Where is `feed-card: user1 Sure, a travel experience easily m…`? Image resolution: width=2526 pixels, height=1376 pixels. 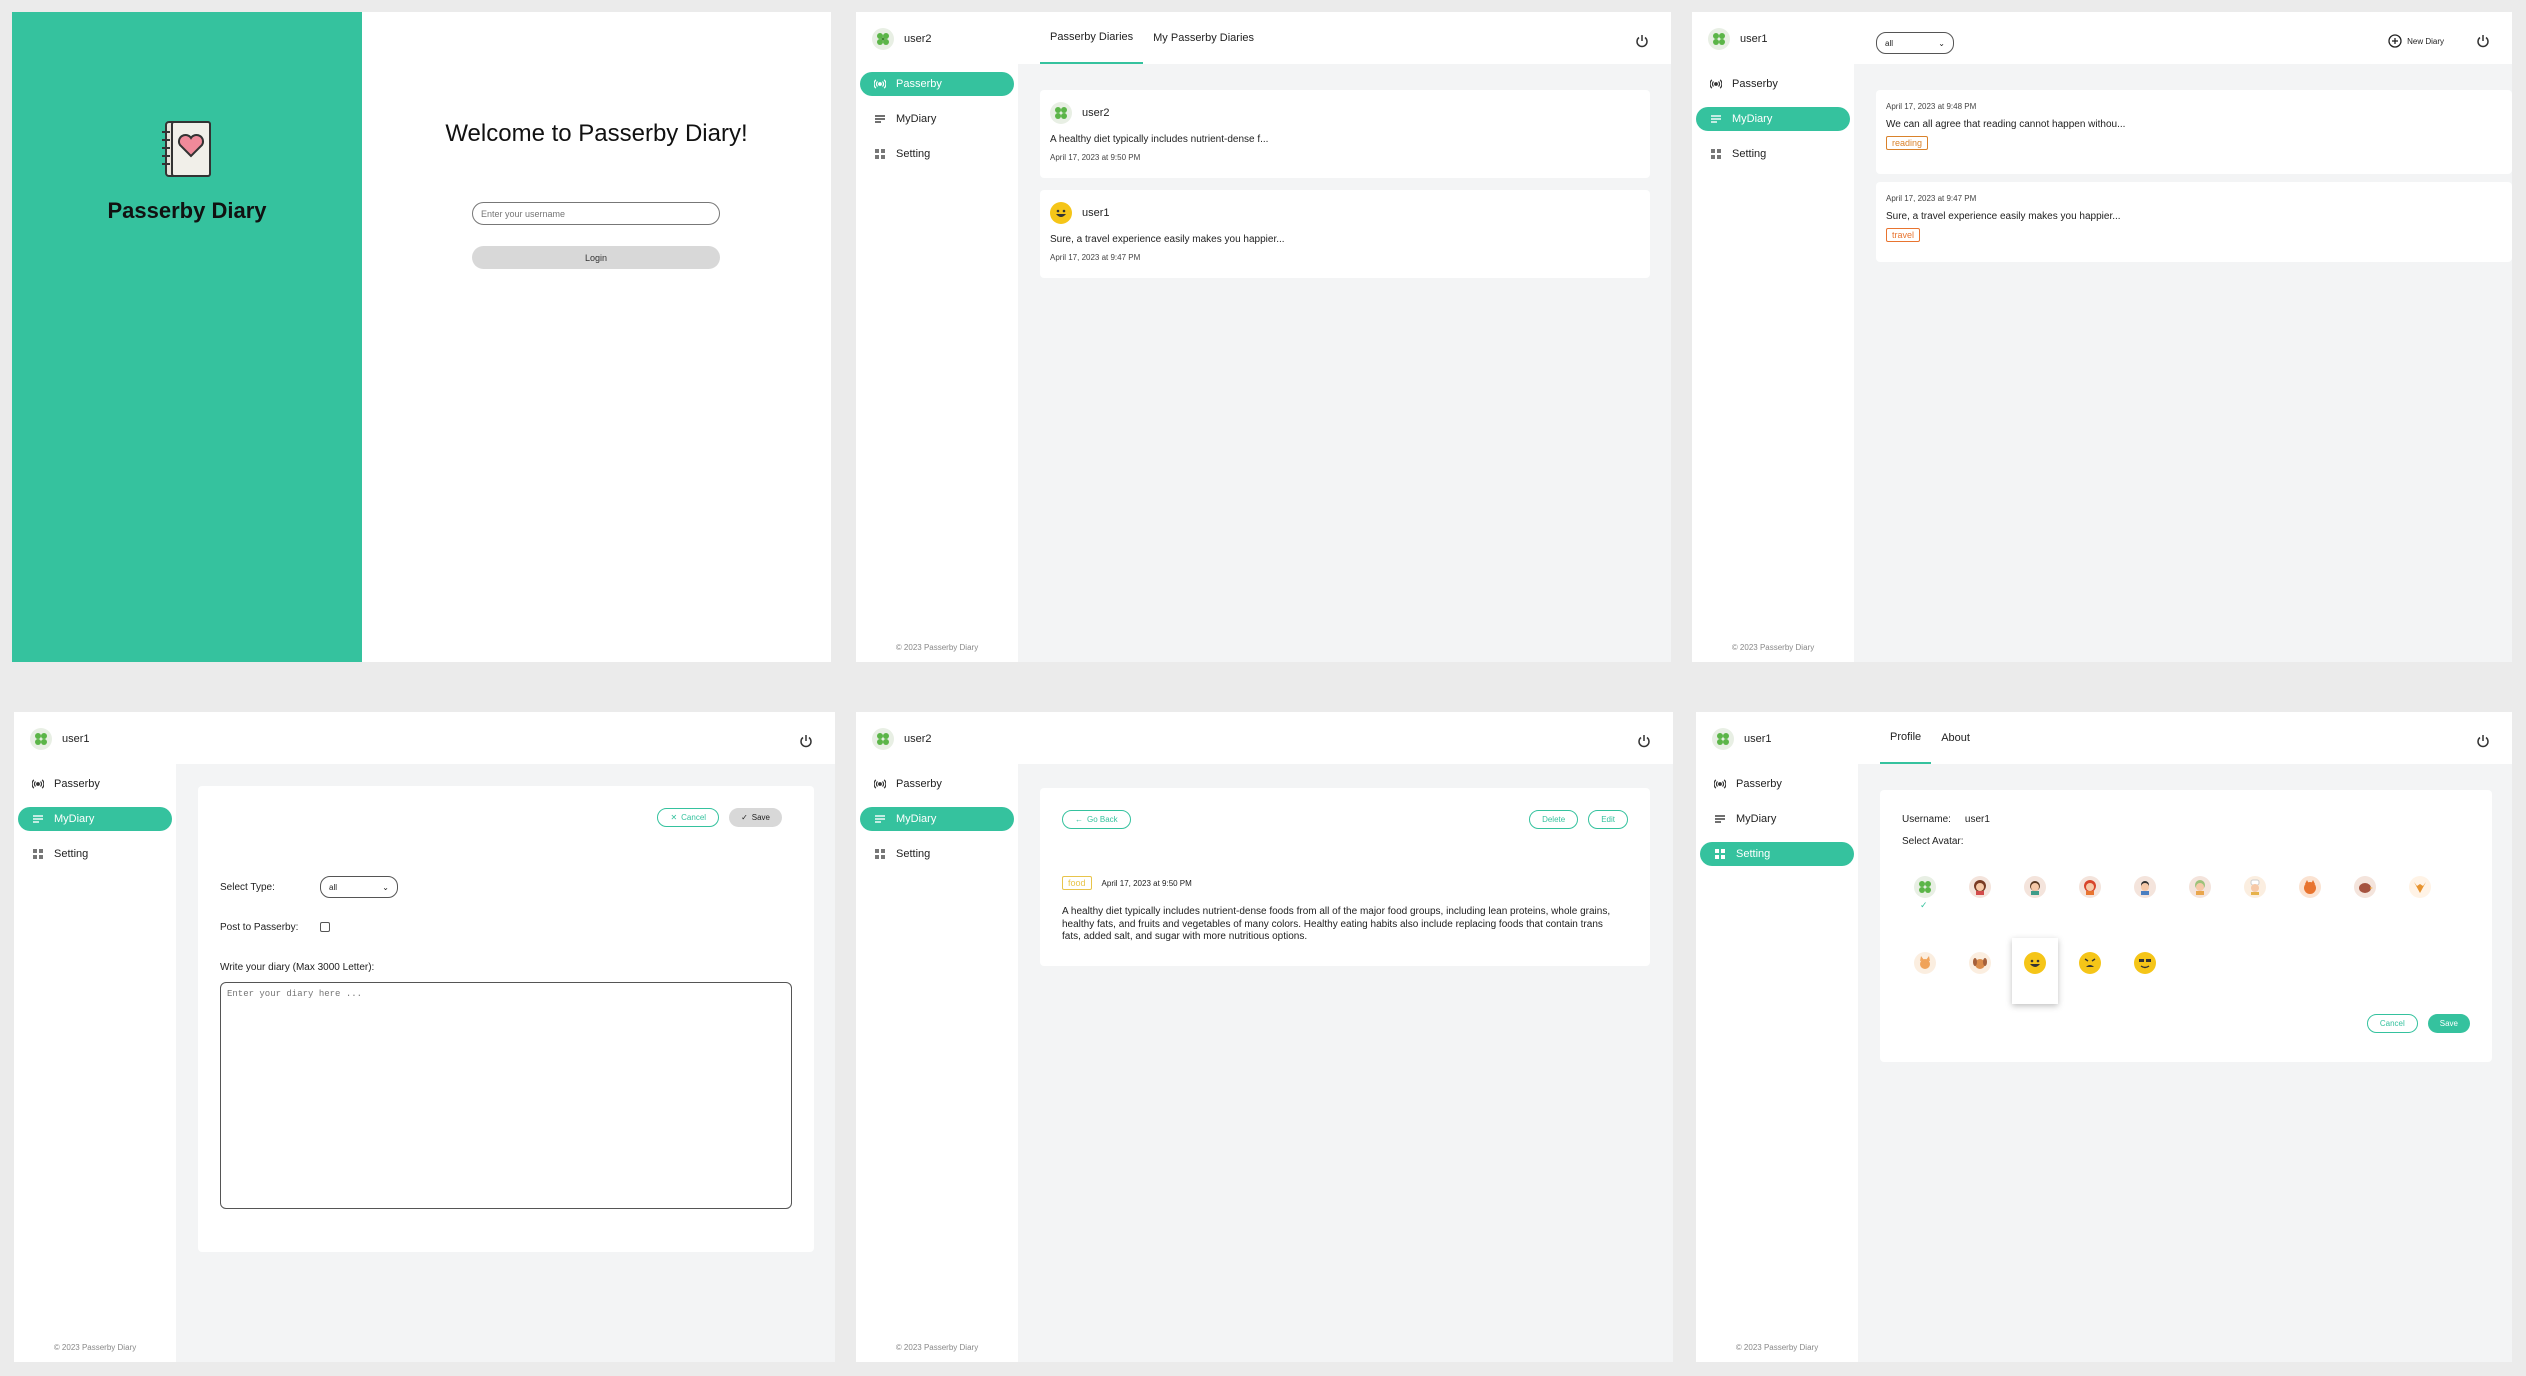
feed-card: user1 Sure, a travel experience easily m… is located at coordinates (1345, 234).